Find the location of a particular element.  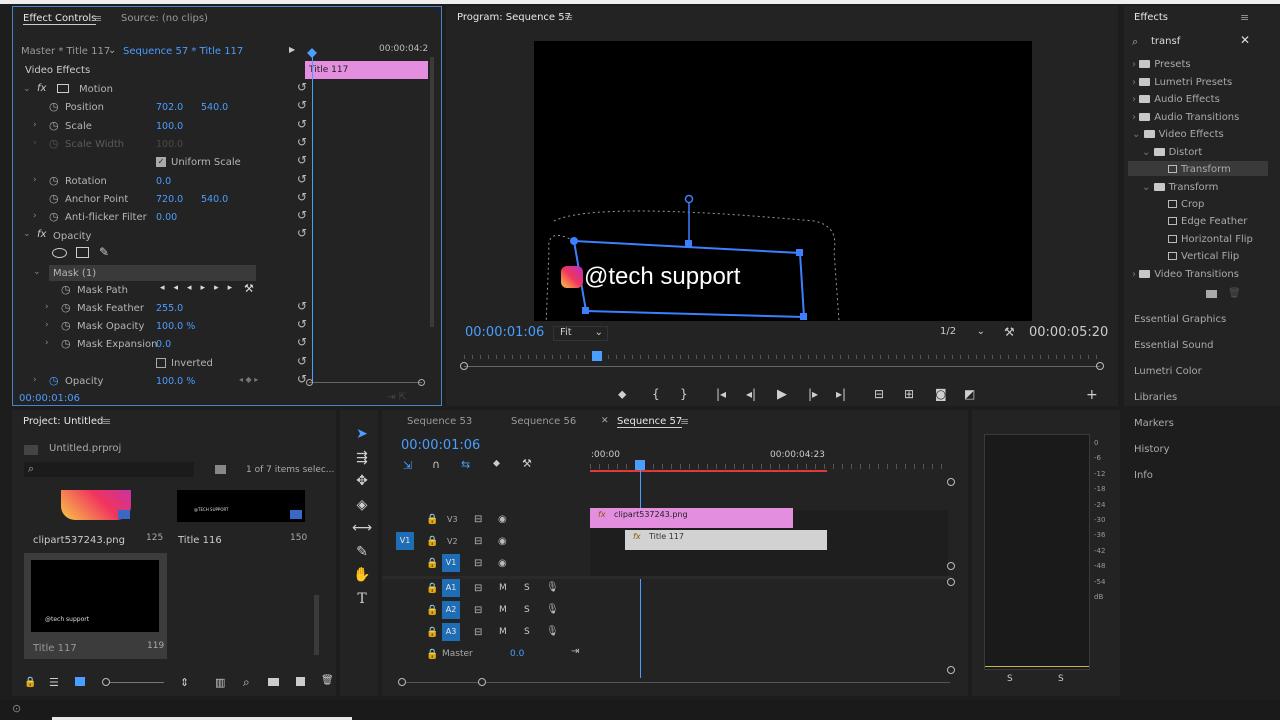

panel-markers: Markers is located at coordinates (1154, 423).